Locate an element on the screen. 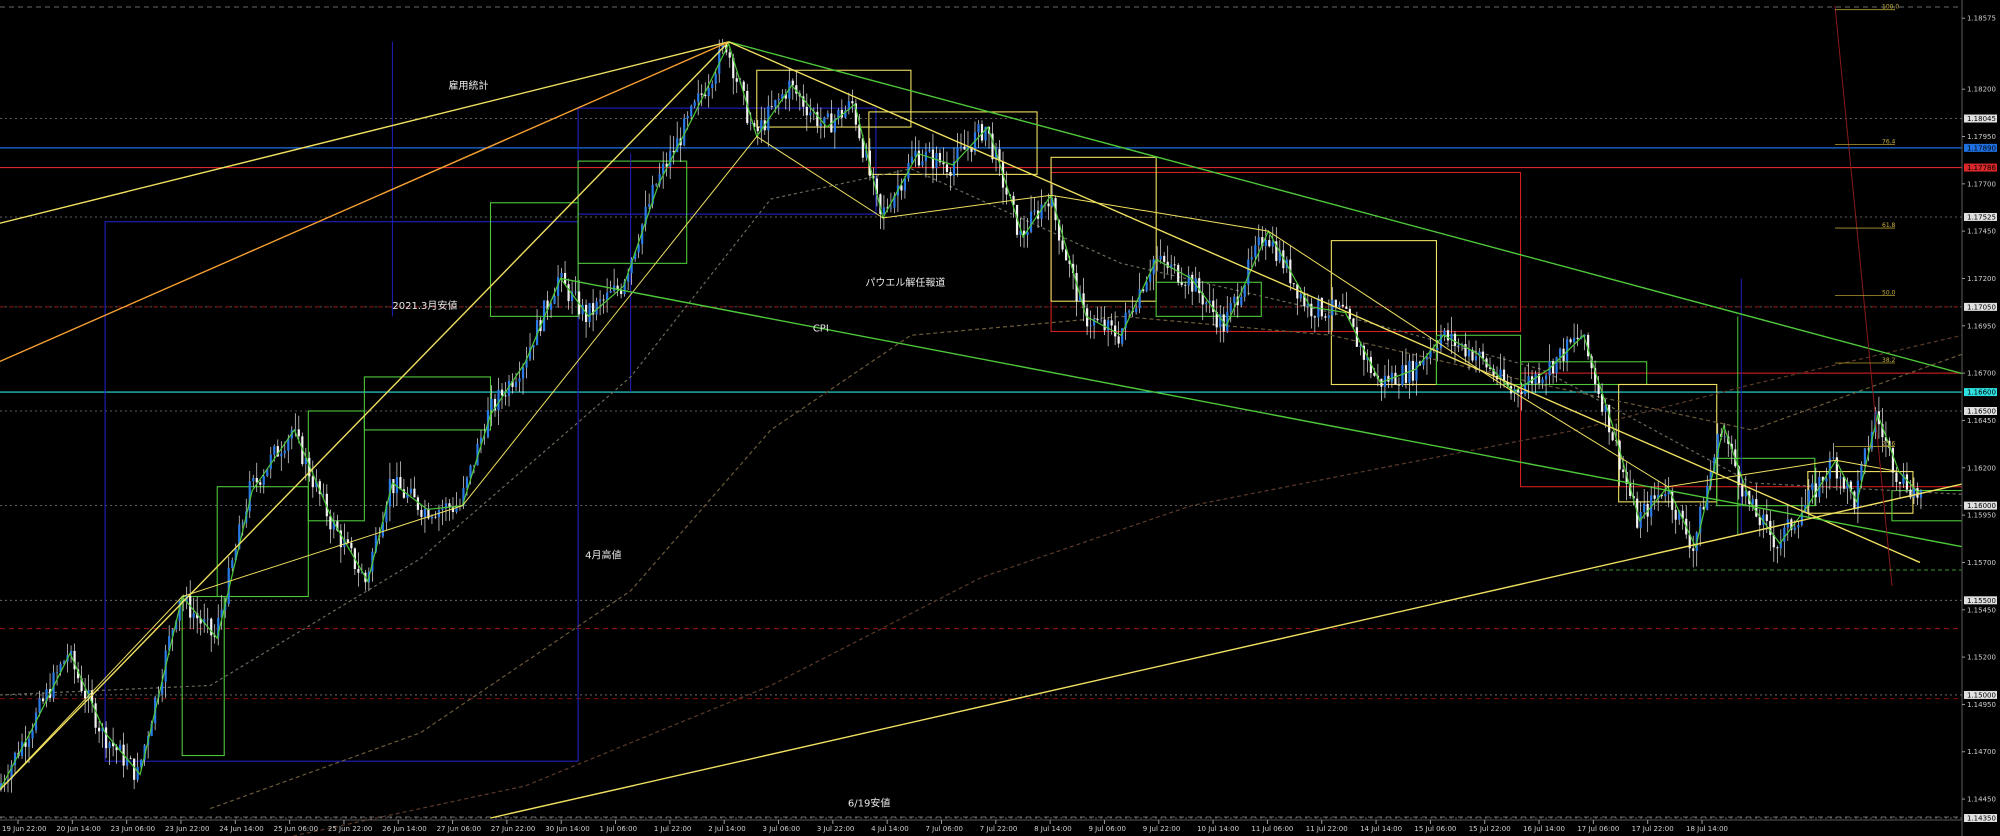 This screenshot has width=2000, height=836. price-tag-label: 1.17050 is located at coordinates (1981, 307).